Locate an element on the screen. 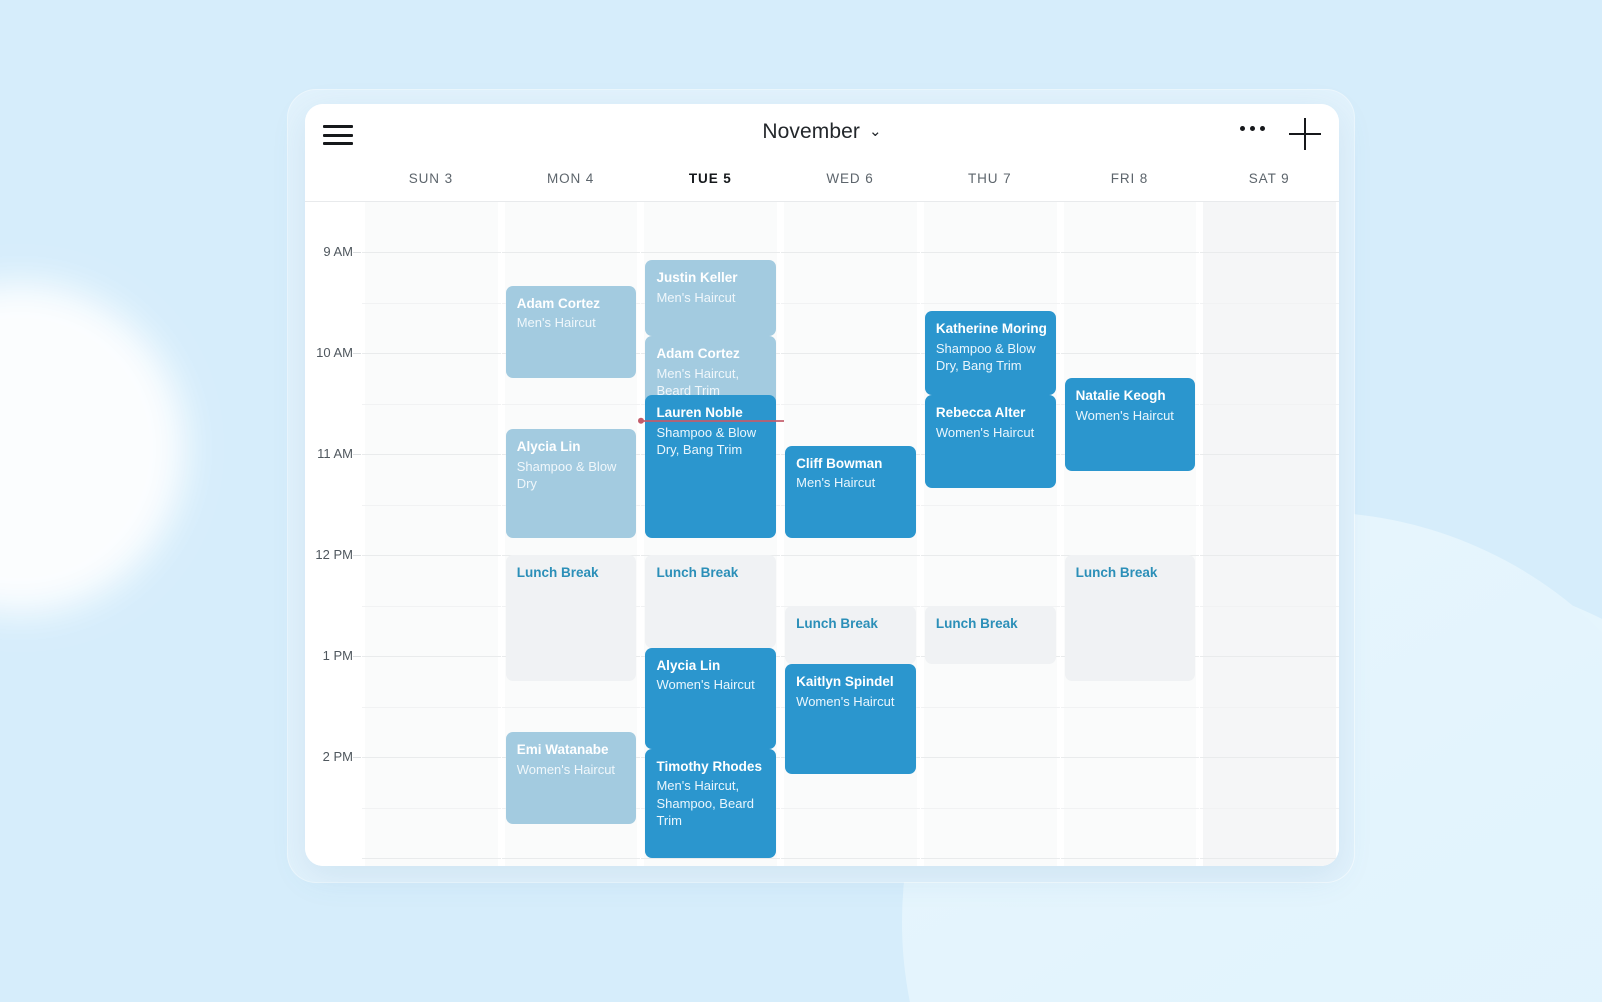 The height and width of the screenshot is (1002, 1602). day-header-row: SUN 3 MON 4 TUE 5 WED 6 THU 7 FRI 8 SAT 9 is located at coordinates (822, 184).